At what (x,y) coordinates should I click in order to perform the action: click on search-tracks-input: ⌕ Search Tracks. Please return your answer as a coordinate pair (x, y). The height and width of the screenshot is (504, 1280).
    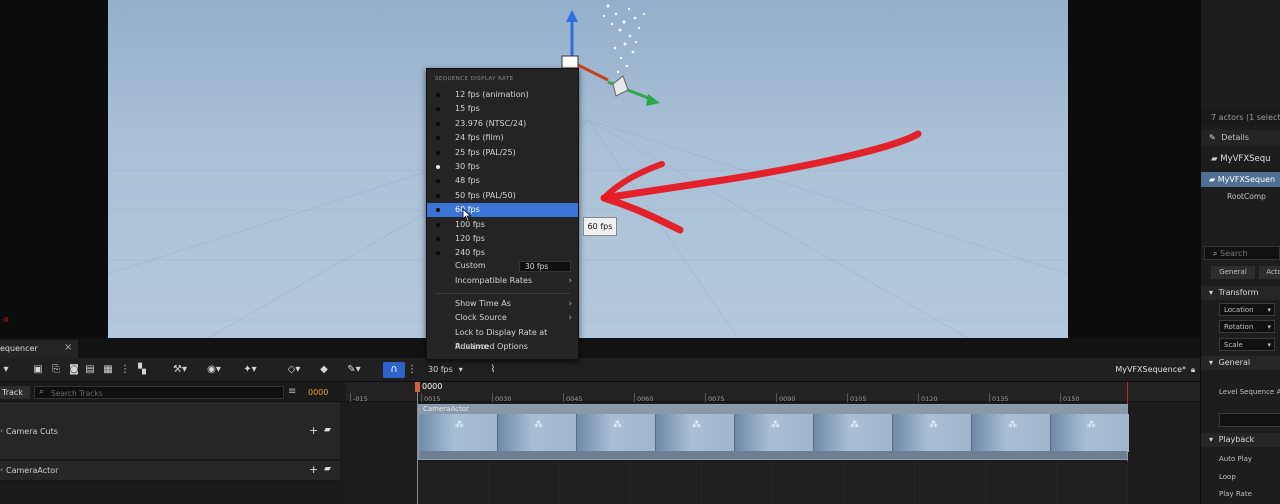
    Looking at the image, I should click on (159, 392).